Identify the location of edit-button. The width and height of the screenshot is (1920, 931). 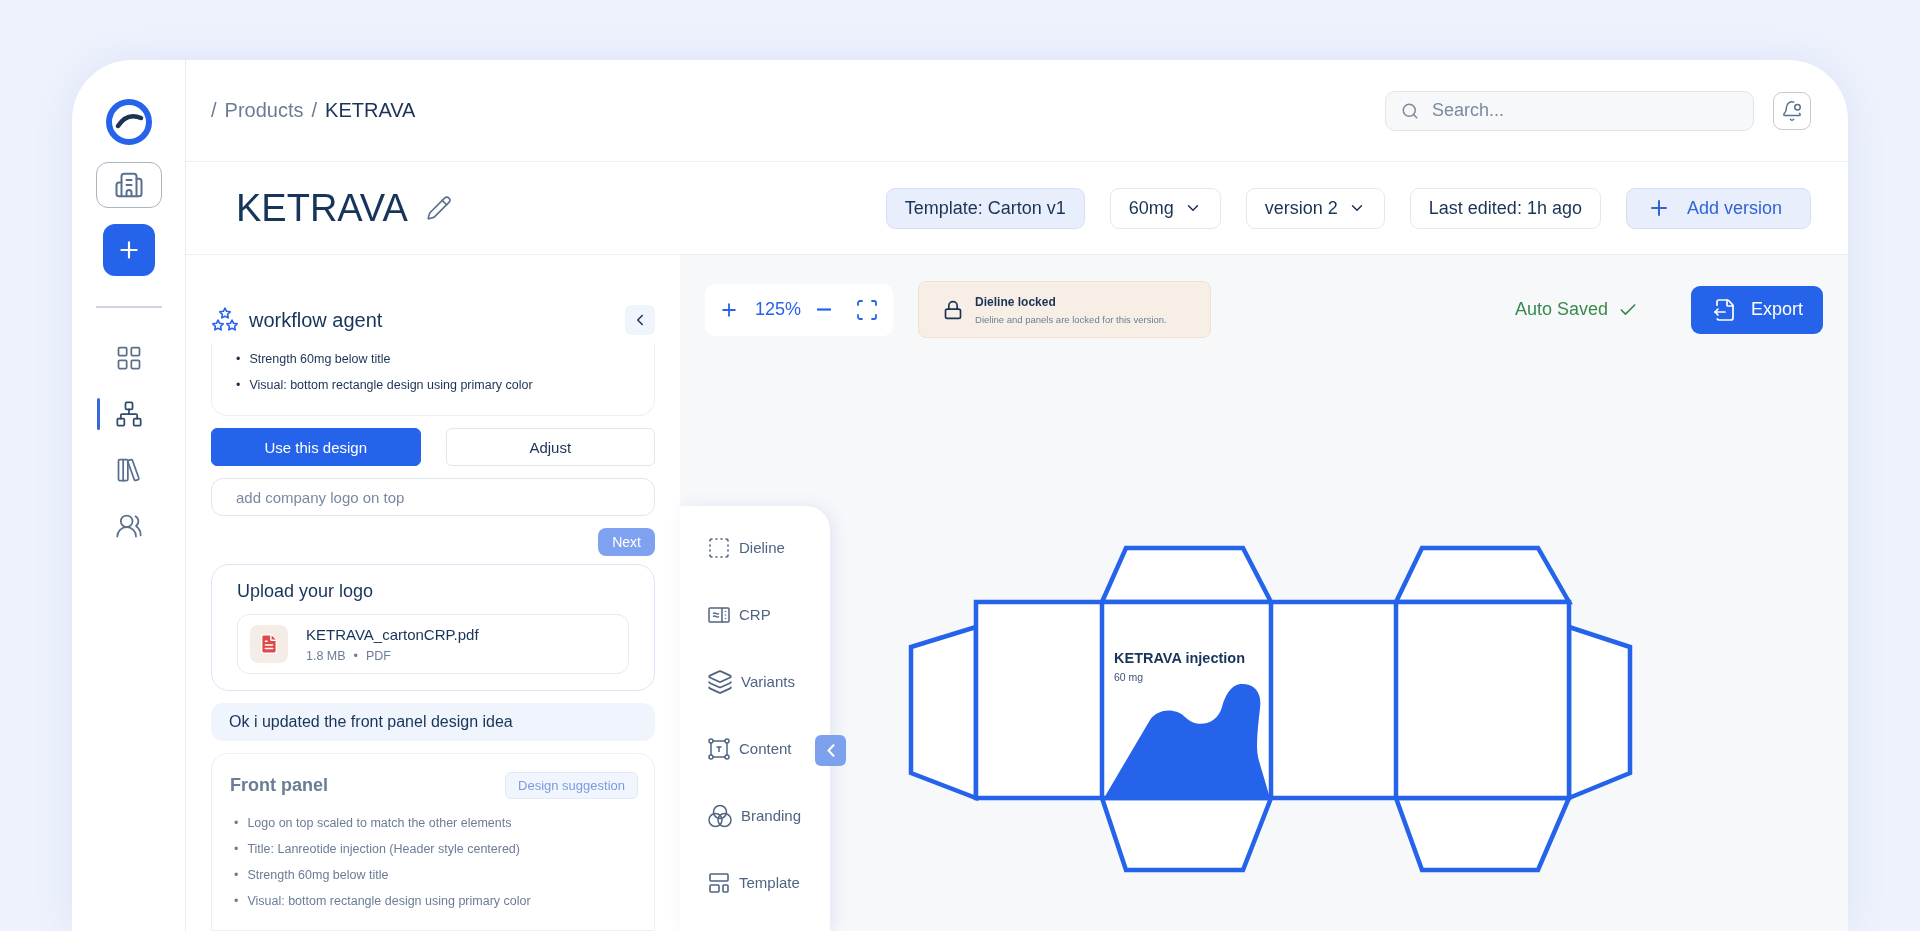
(438, 208).